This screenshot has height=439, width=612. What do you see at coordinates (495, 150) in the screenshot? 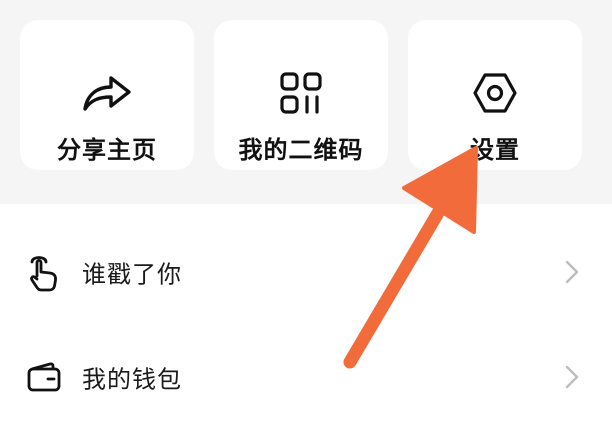
I see `settings-label: 设置` at bounding box center [495, 150].